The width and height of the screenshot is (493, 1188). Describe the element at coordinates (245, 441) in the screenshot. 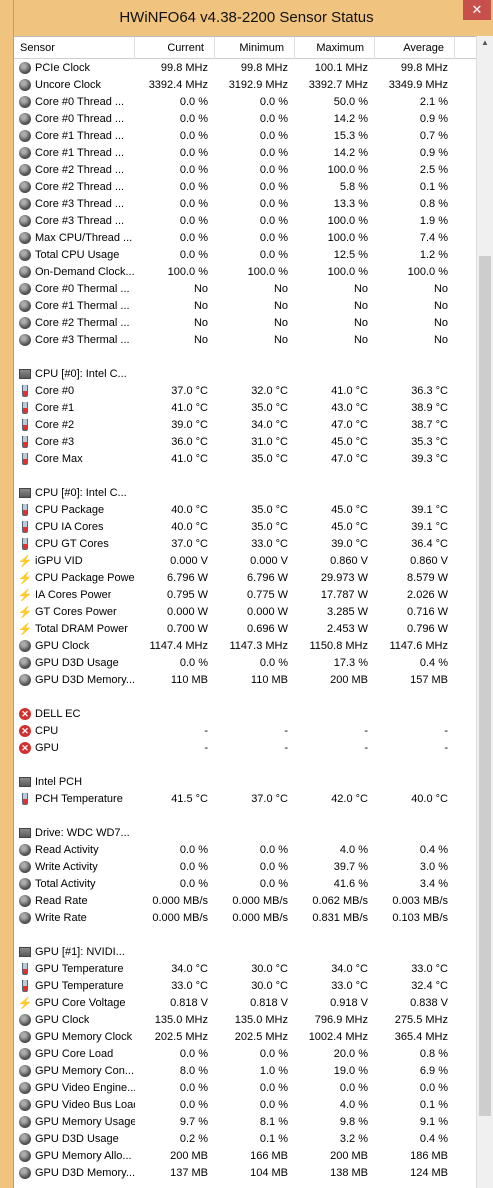

I see `table-row: Core #3 36.0 °C 31.0 °C 45.0 °C 35.3 °C` at that location.